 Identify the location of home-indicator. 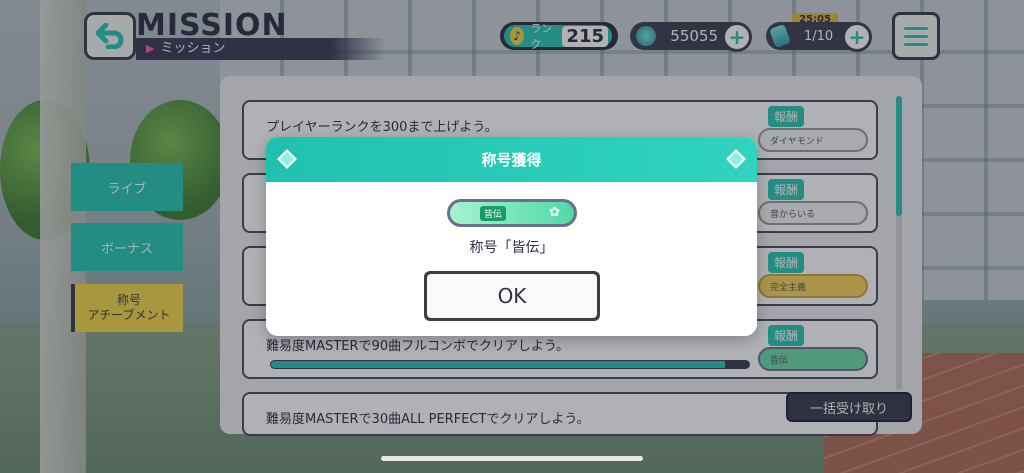
(512, 458).